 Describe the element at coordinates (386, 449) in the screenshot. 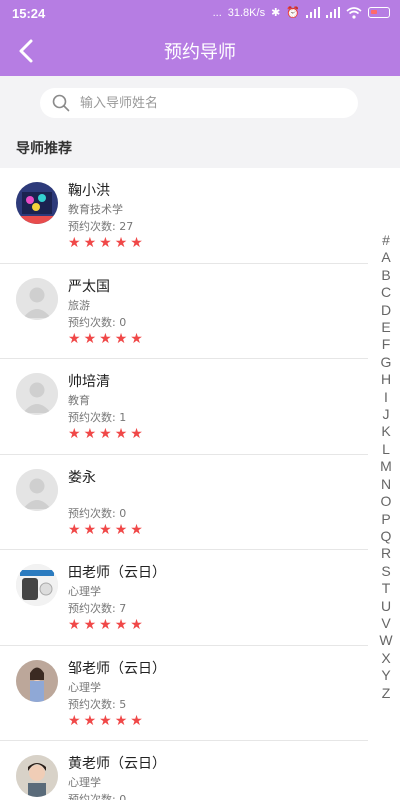

I see `index-letter: L` at that location.